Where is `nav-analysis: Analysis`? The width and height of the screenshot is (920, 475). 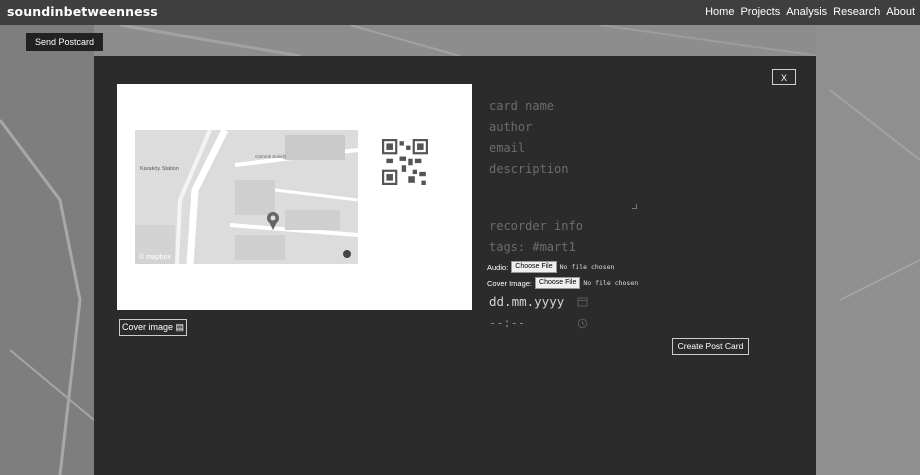 nav-analysis: Analysis is located at coordinates (806, 12).